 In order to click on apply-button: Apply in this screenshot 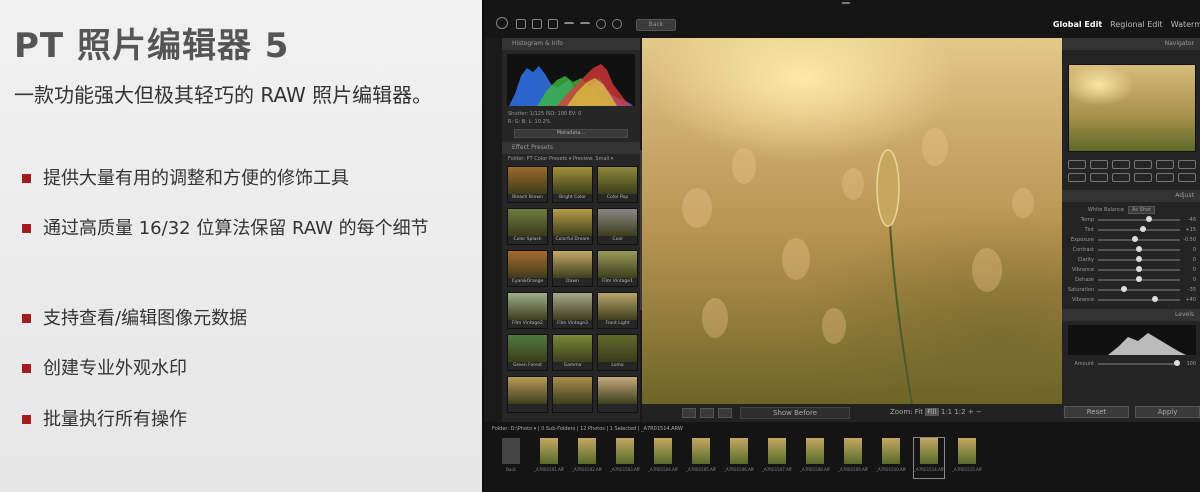, I will do `click(1167, 412)`.